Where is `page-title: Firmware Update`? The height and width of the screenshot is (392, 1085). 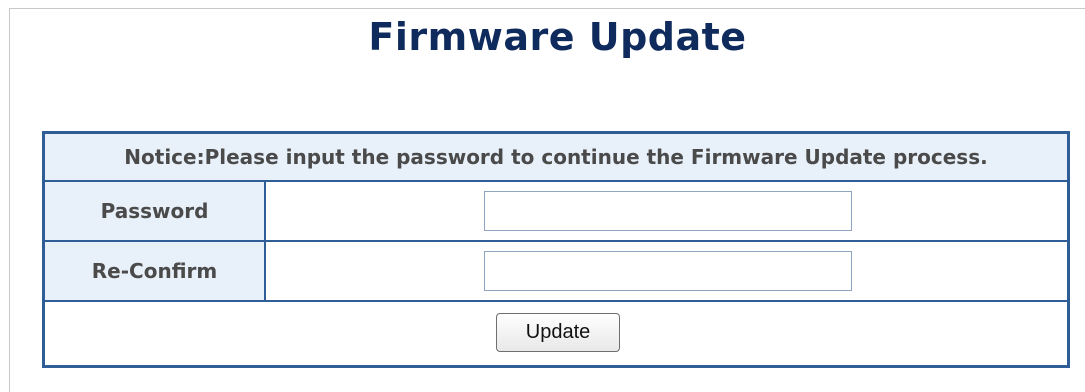 page-title: Firmware Update is located at coordinates (557, 37).